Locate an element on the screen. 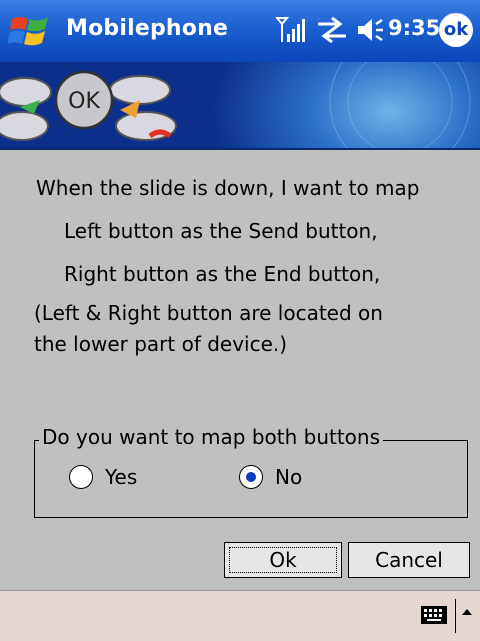 This screenshot has height=641, width=480. data-sync-icon is located at coordinates (332, 30).